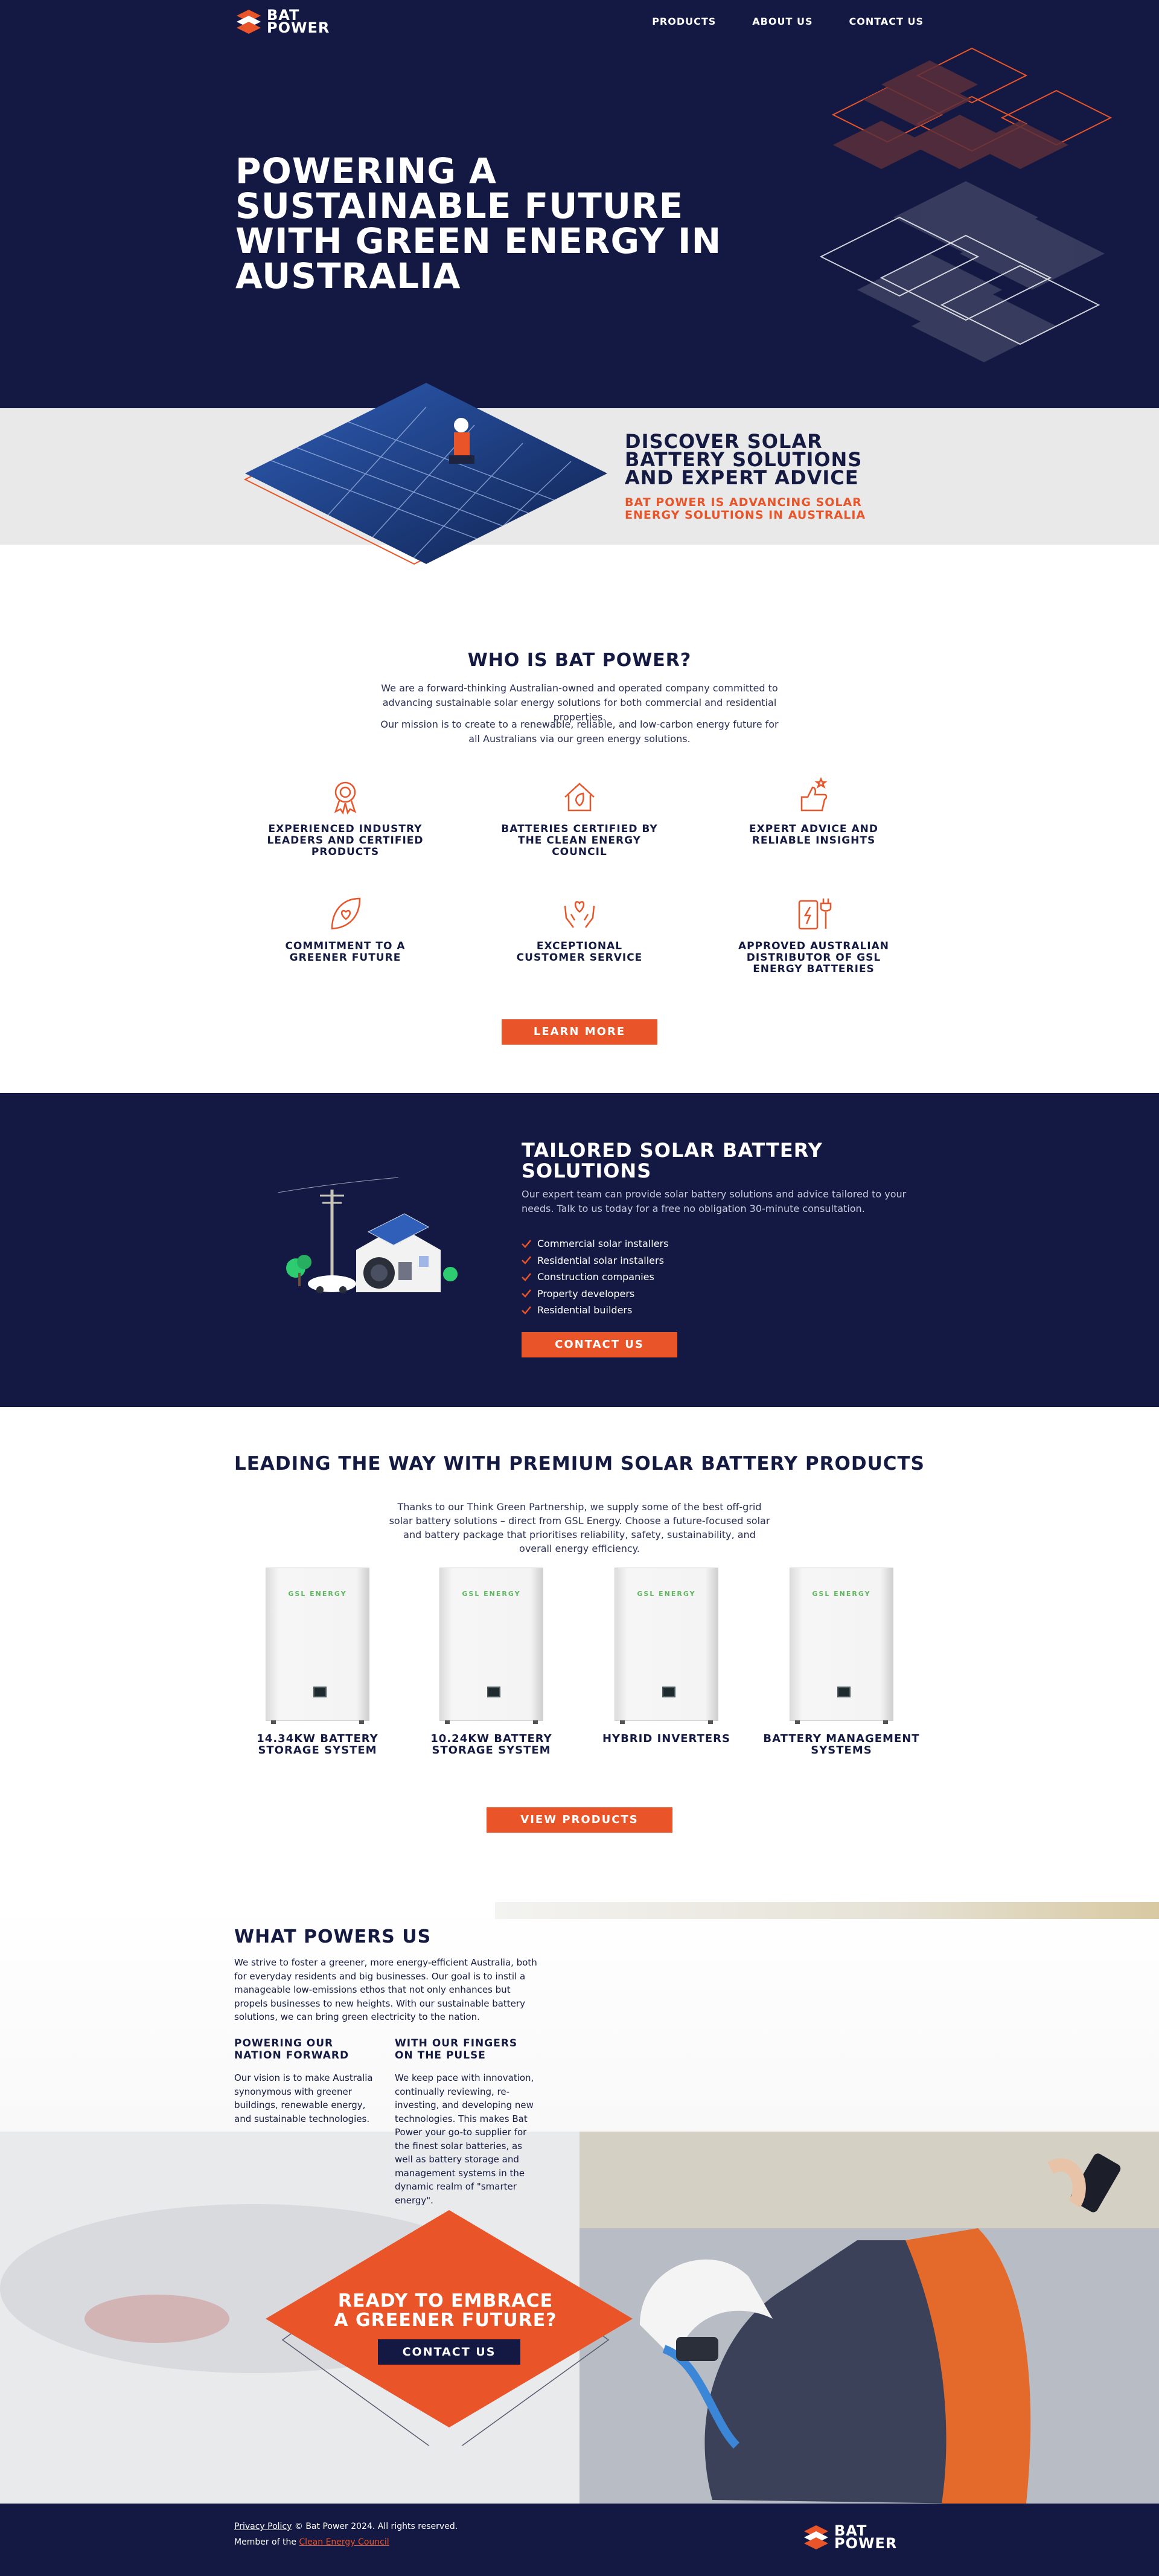  Describe the element at coordinates (585, 1310) in the screenshot. I see `list-item-text: Residential builders` at that location.